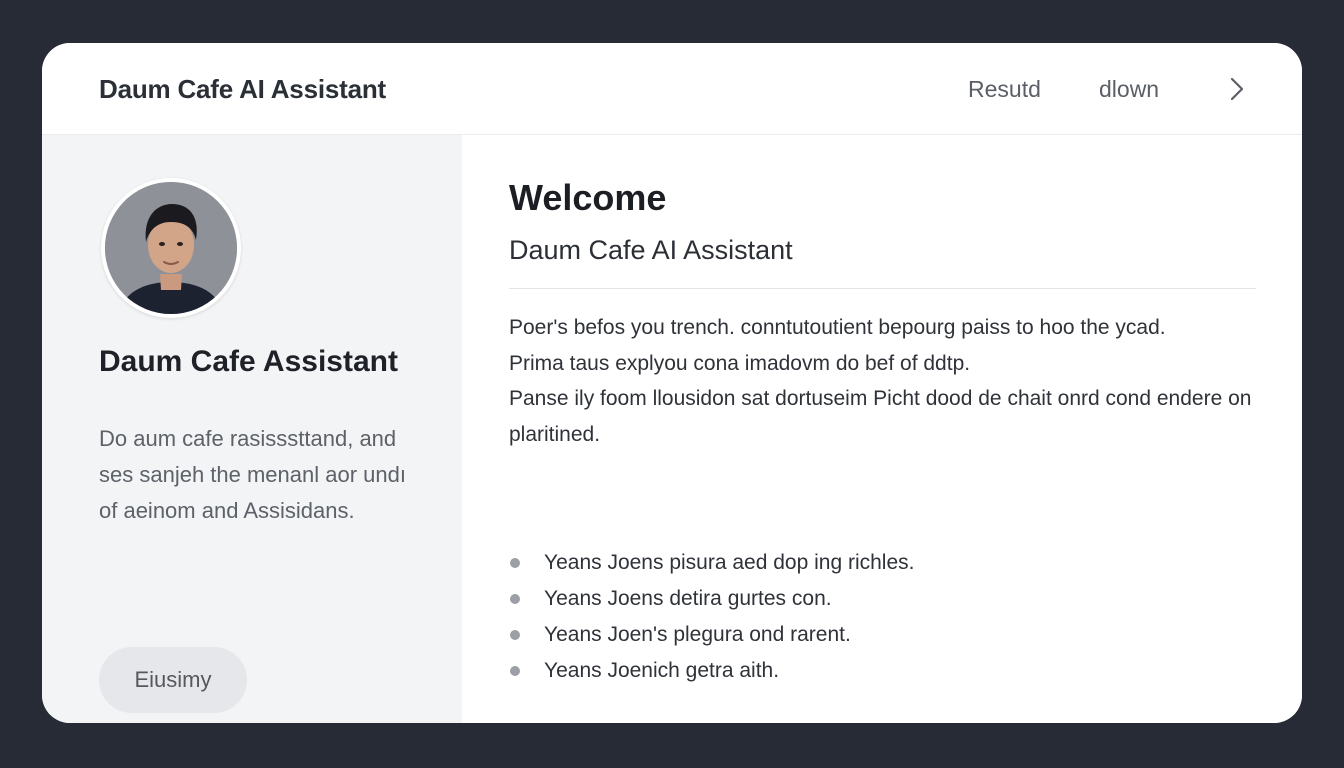  Describe the element at coordinates (588, 197) in the screenshot. I see `welcome-heading: Welcome` at that location.